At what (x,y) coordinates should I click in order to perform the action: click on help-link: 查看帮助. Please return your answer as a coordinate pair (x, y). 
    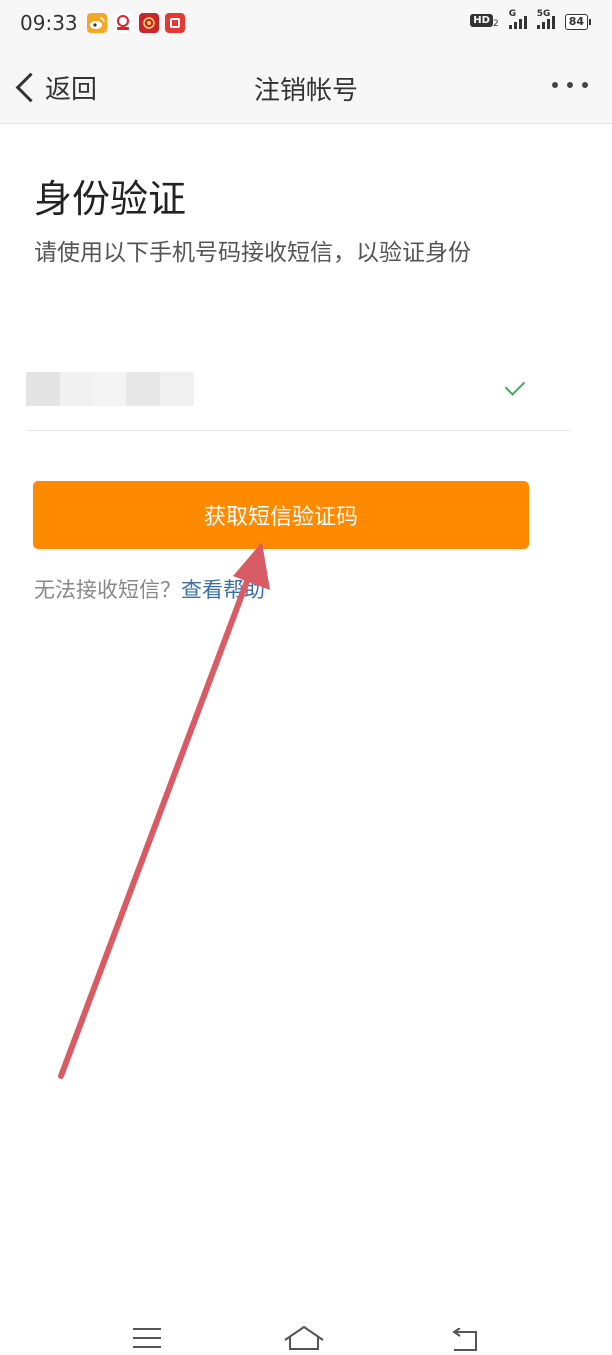
    Looking at the image, I should click on (223, 590).